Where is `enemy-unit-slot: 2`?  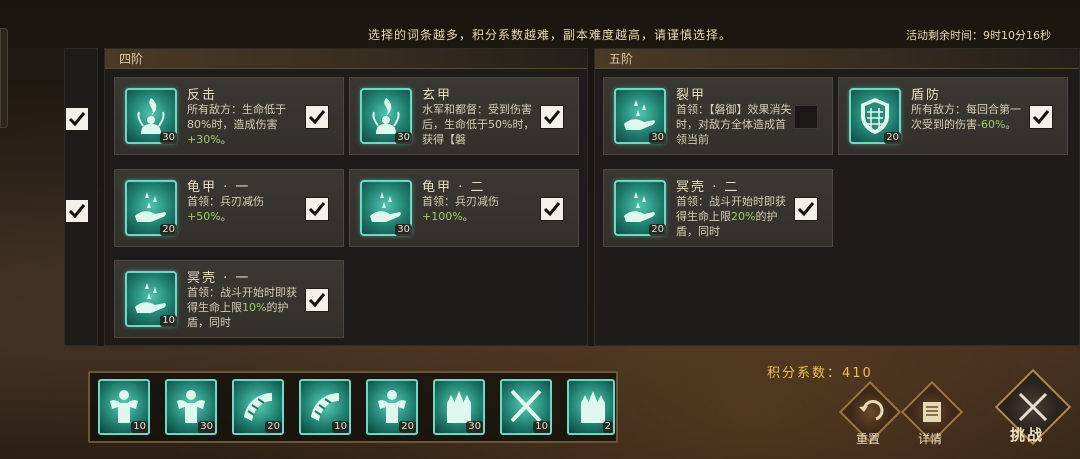 enemy-unit-slot: 2 is located at coordinates (591, 407).